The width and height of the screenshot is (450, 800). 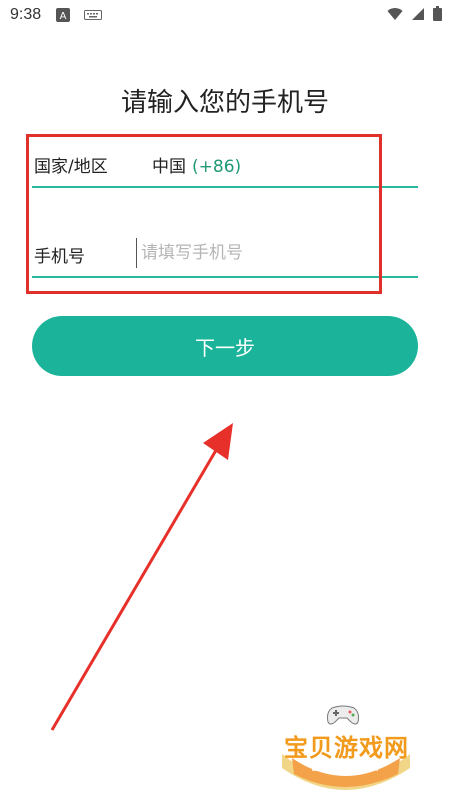 What do you see at coordinates (345, 767) in the screenshot?
I see `watermark-url: baobeiy.com` at bounding box center [345, 767].